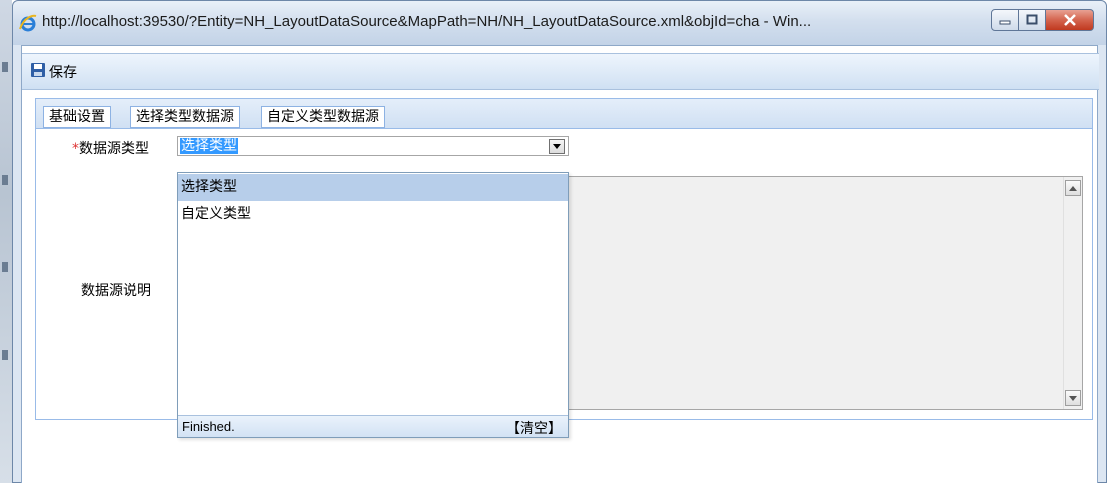  I want to click on close-icon, so click(1069, 20).